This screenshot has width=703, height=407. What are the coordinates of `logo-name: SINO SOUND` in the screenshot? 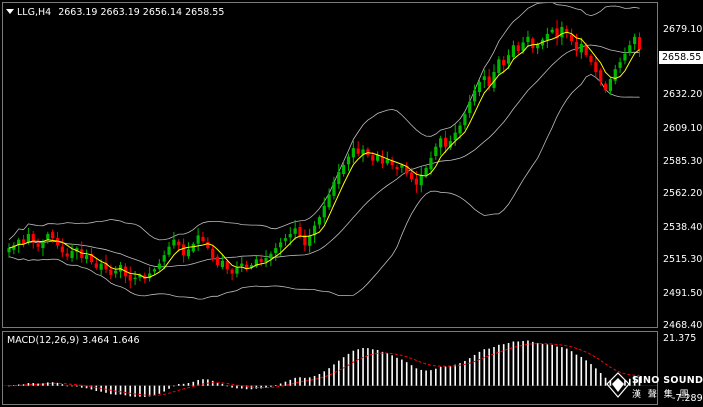 It's located at (667, 380).